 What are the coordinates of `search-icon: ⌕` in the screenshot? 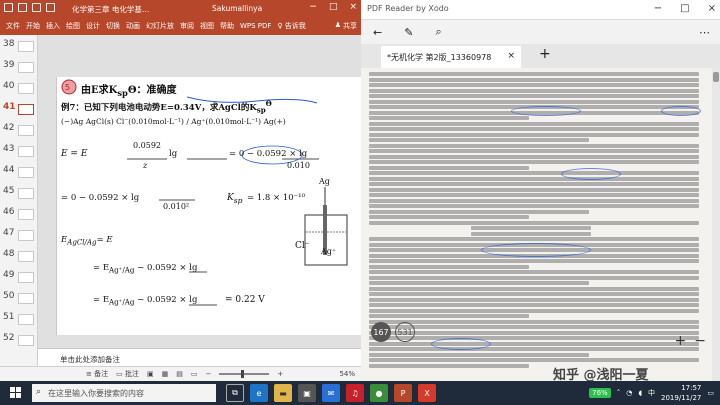 It's located at (438, 32).